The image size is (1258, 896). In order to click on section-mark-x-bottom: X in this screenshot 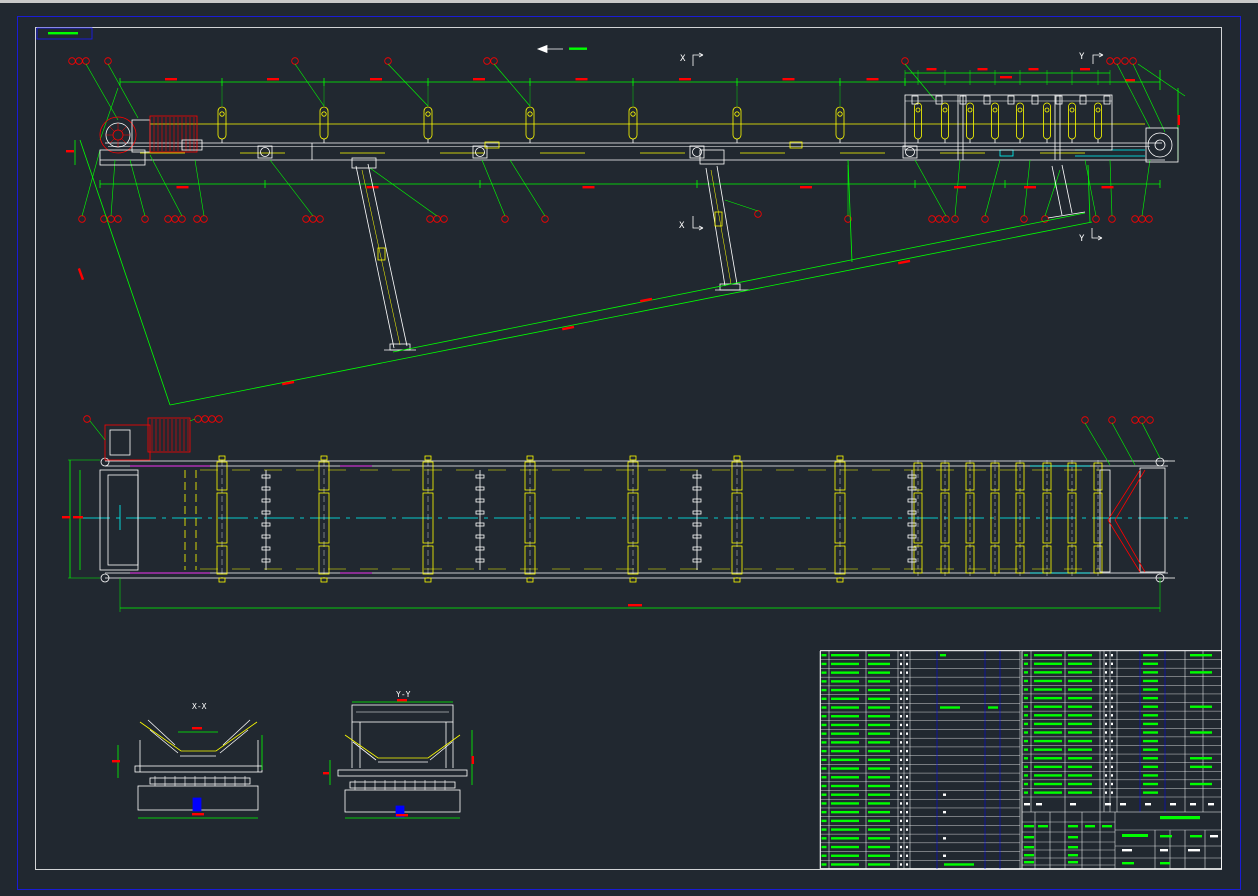, I will do `click(682, 226)`.